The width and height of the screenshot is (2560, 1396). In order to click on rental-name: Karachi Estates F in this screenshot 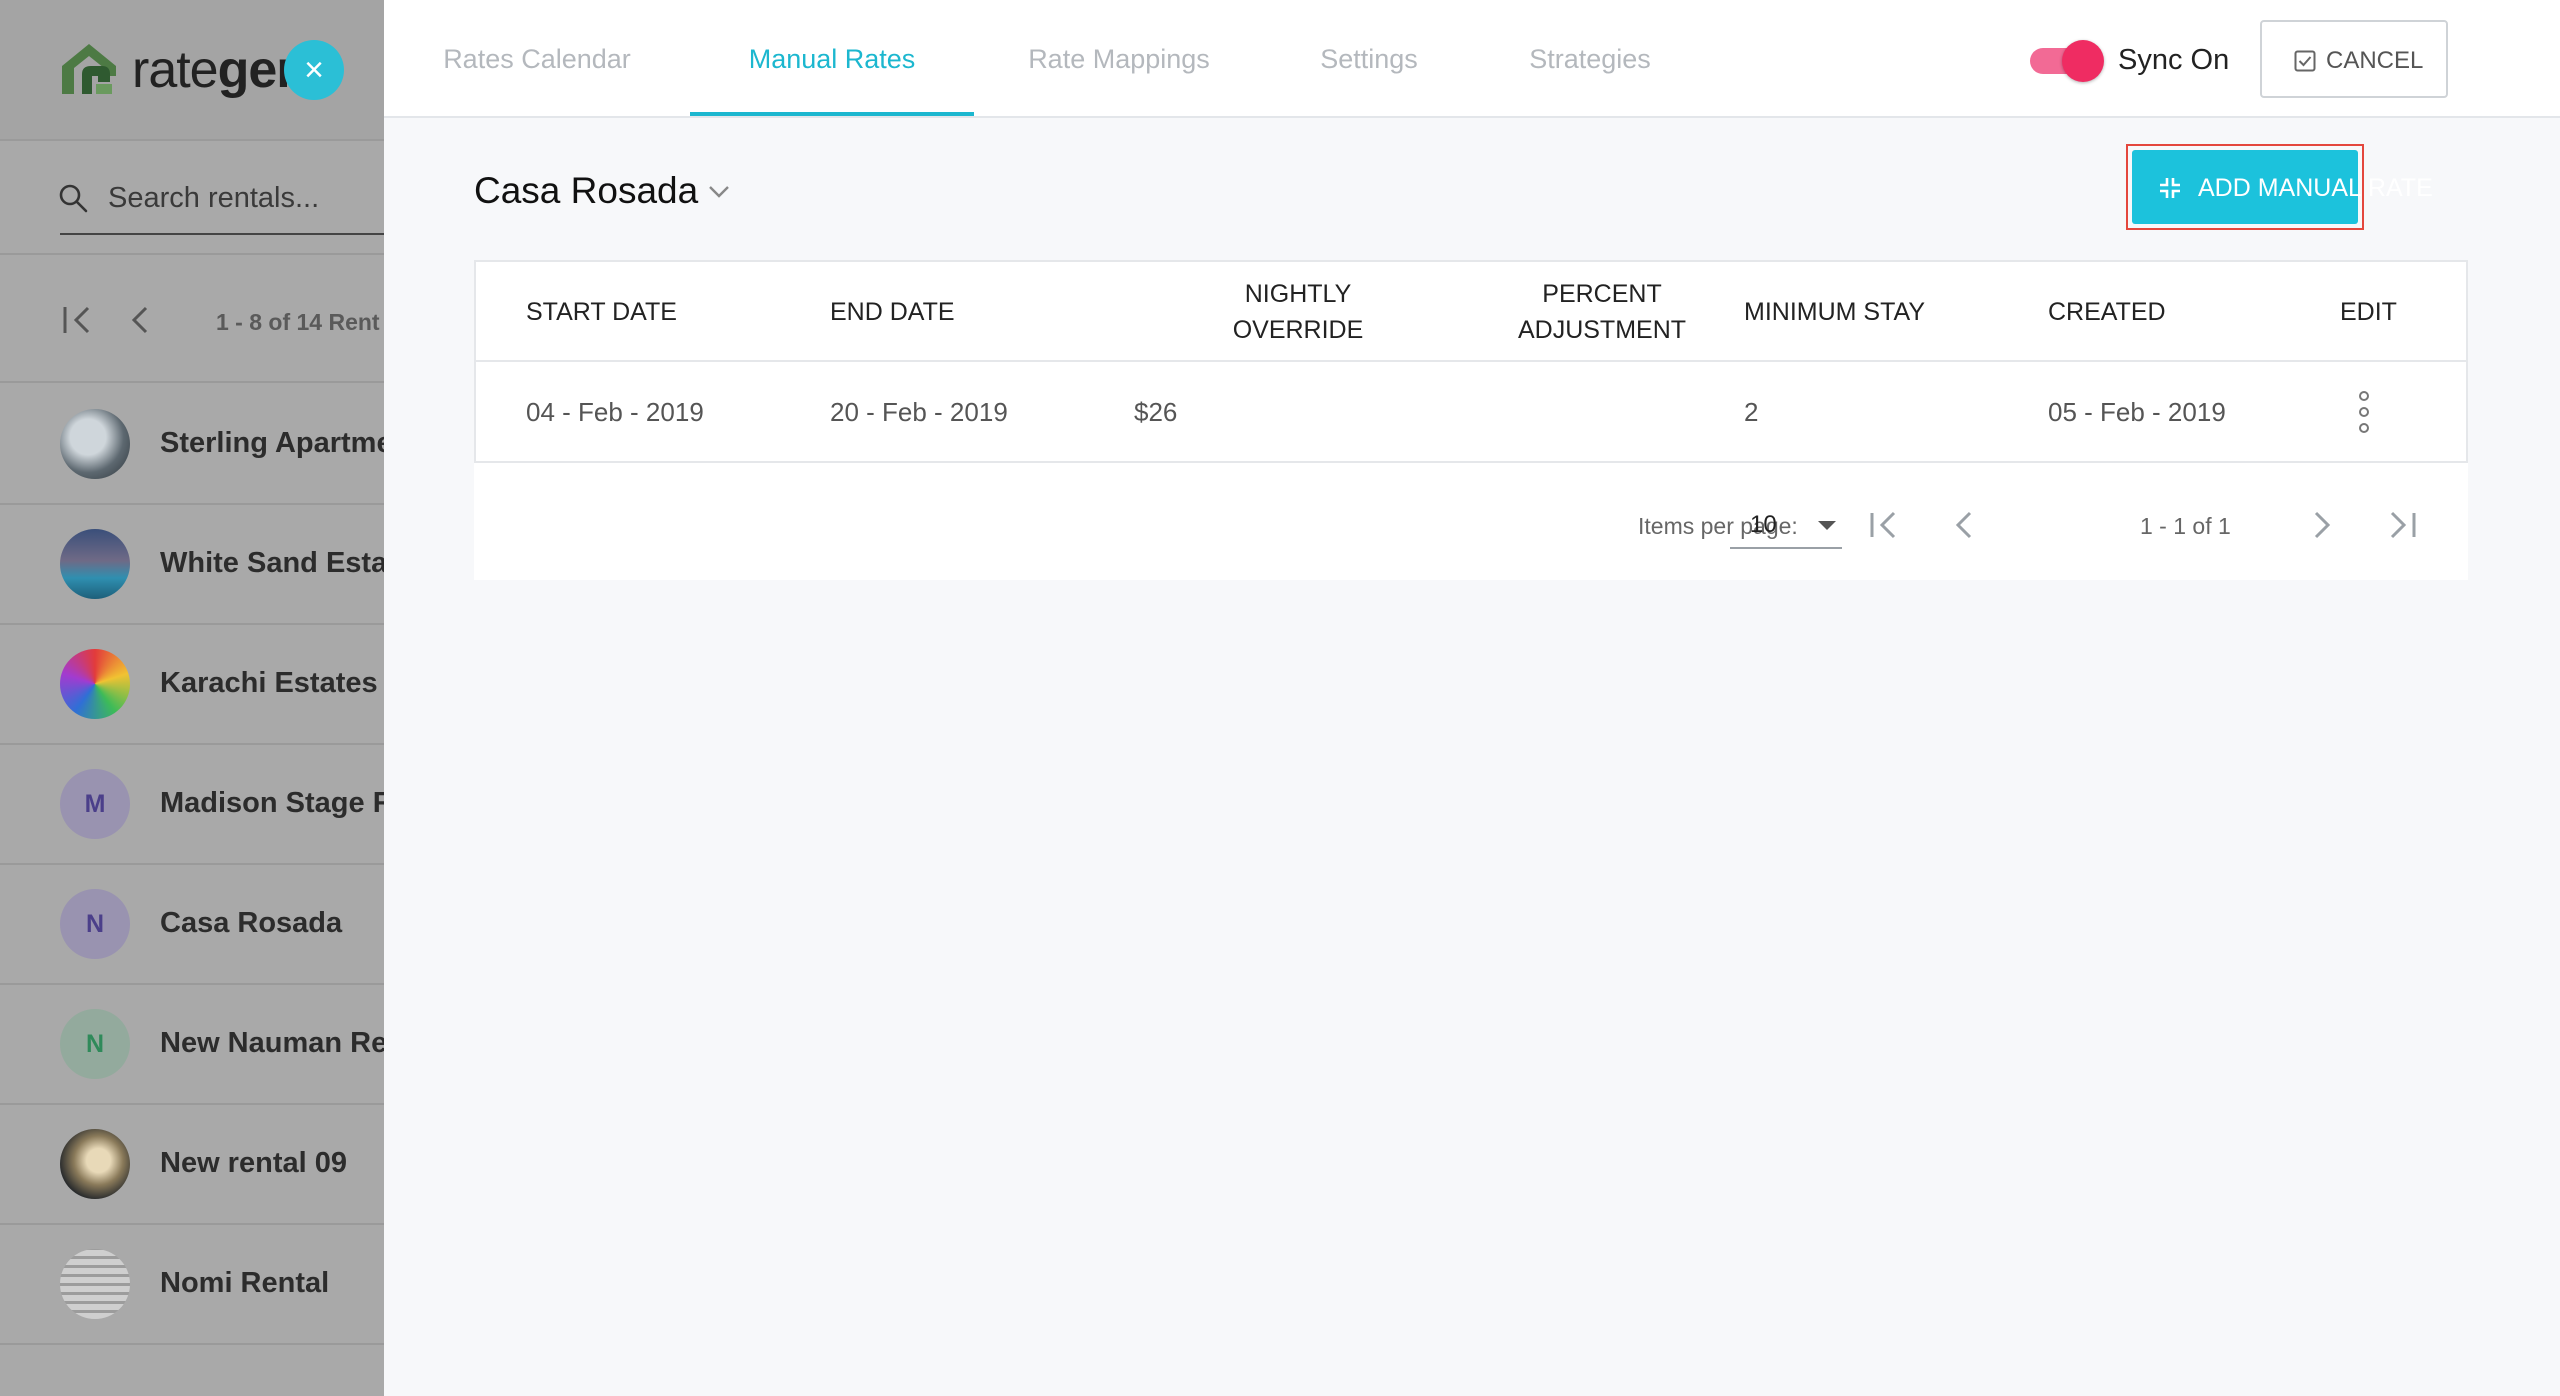, I will do `click(272, 683)`.